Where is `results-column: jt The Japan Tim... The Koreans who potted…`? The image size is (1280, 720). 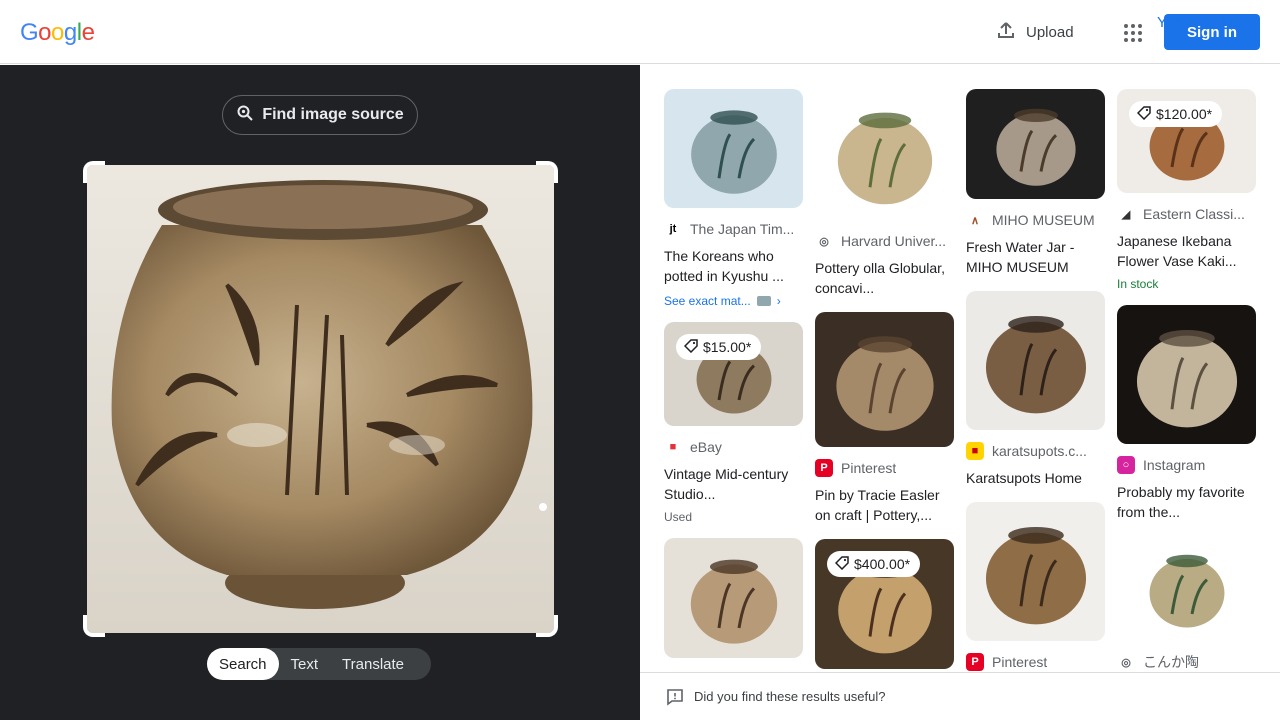
results-column: jt The Japan Tim... The Koreans who potted… is located at coordinates (733, 380).